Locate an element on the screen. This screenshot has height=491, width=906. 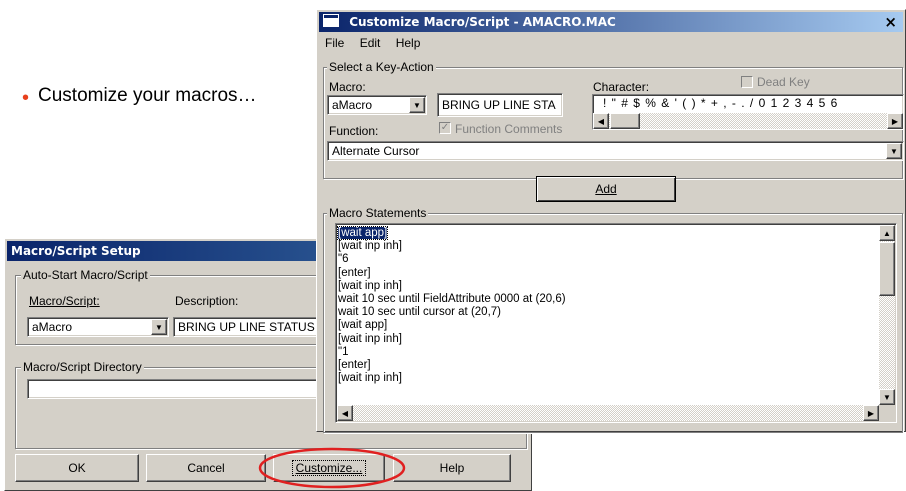
cancel-label: Cancel is located at coordinates (206, 468).